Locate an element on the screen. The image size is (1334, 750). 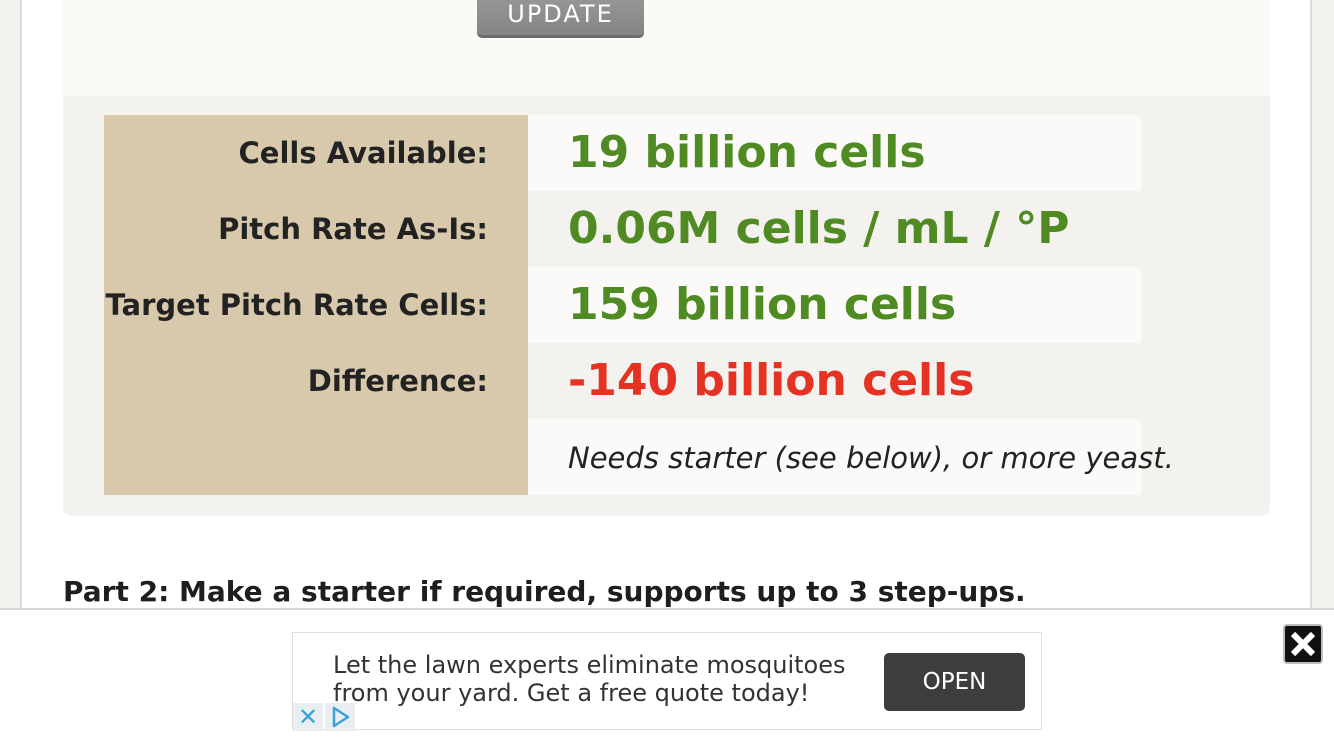
x-icon: ✕ is located at coordinates (308, 717).